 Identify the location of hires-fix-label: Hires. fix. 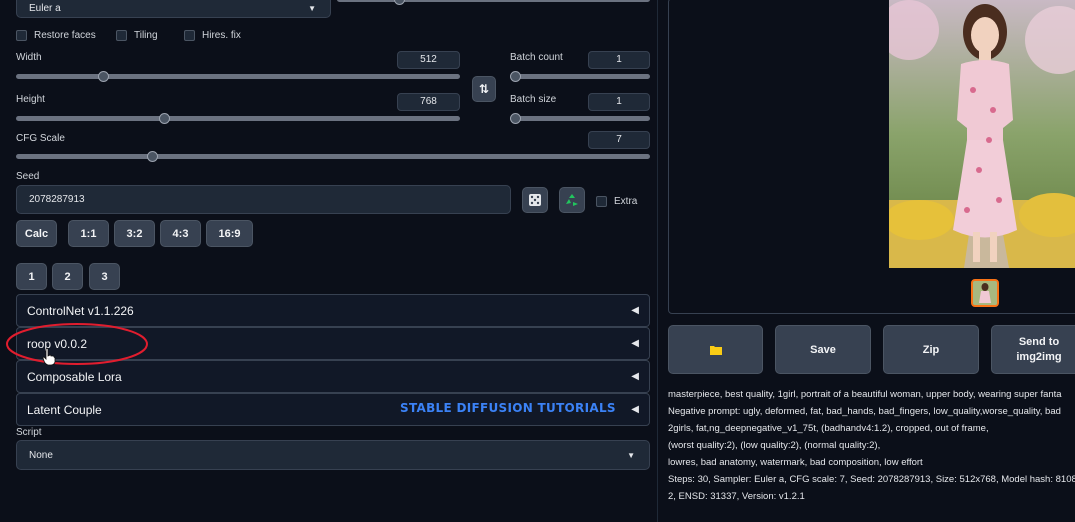
(221, 35).